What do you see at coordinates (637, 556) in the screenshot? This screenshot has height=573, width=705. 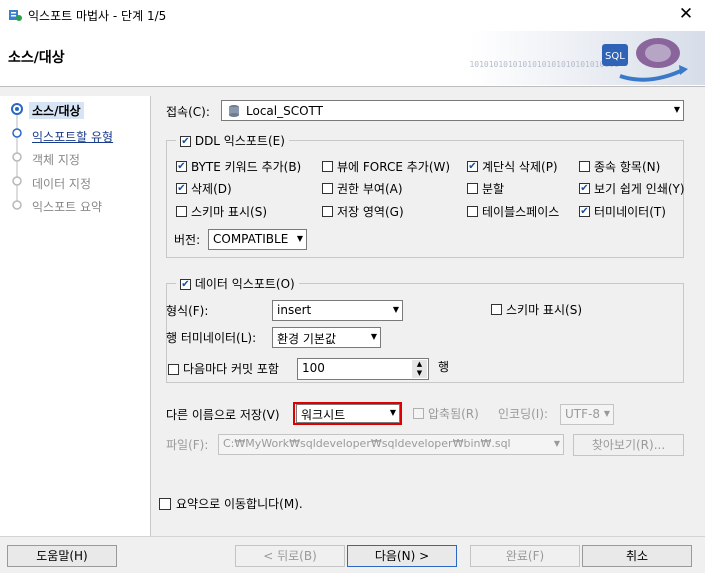 I see `cancel-button: 취소` at bounding box center [637, 556].